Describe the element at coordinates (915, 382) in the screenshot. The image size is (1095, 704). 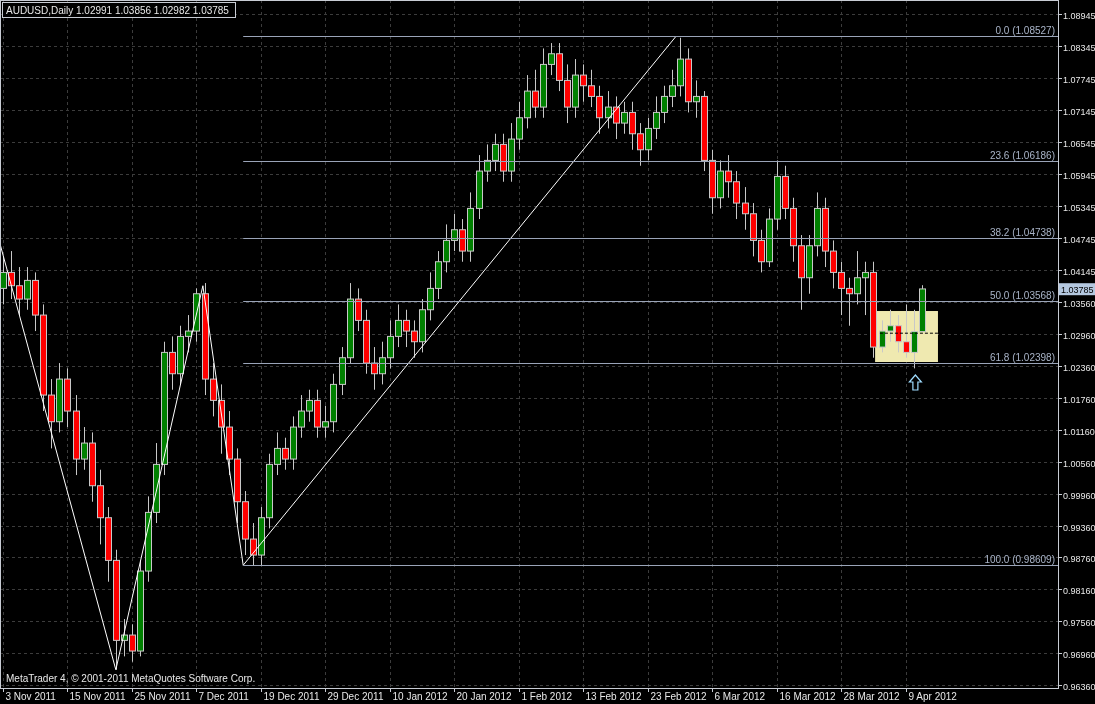
I see `up-arrow-icon` at that location.